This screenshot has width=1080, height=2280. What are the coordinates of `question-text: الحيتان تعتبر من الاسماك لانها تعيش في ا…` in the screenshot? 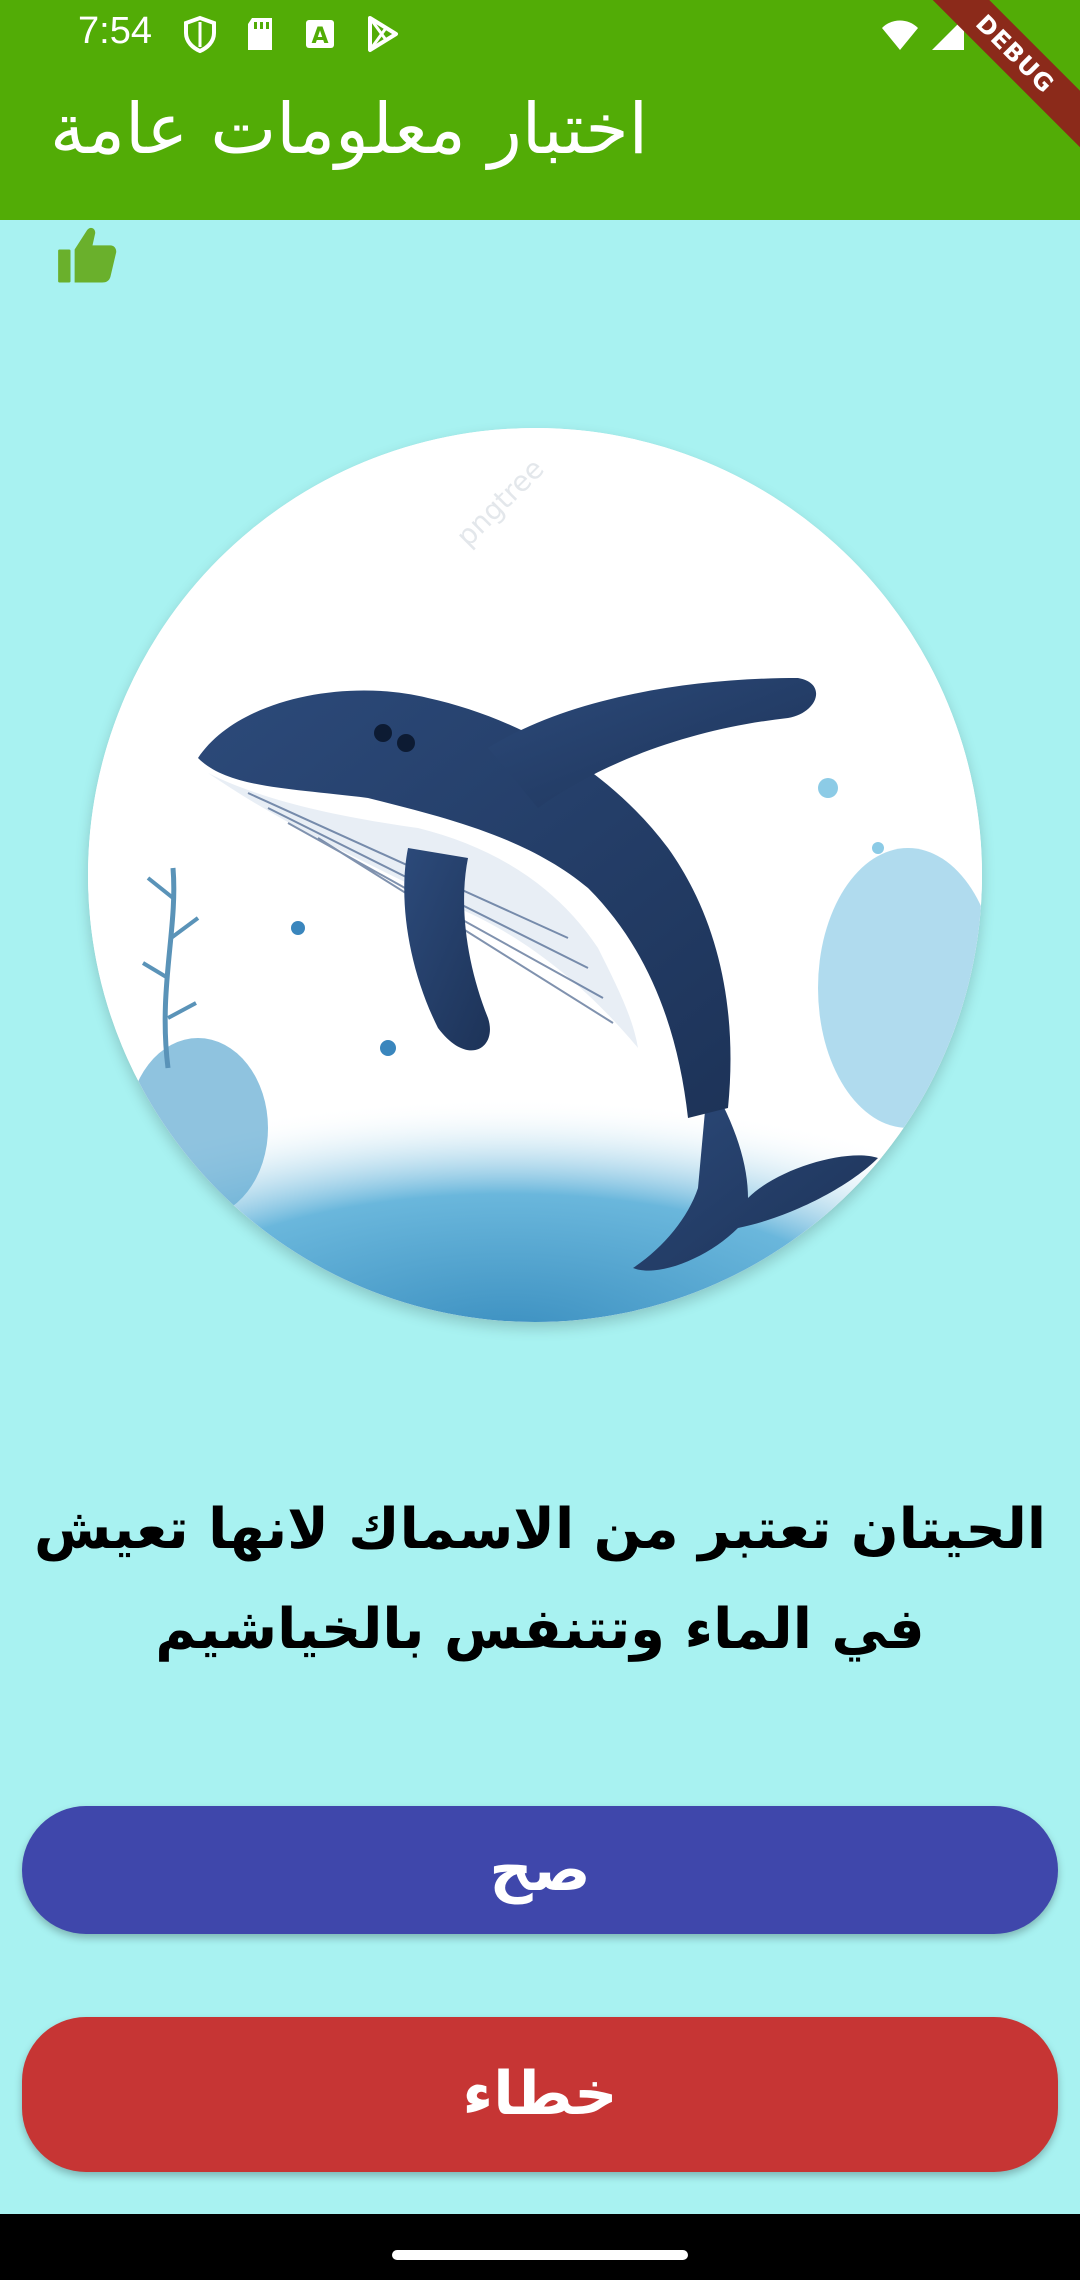 It's located at (540, 1579).